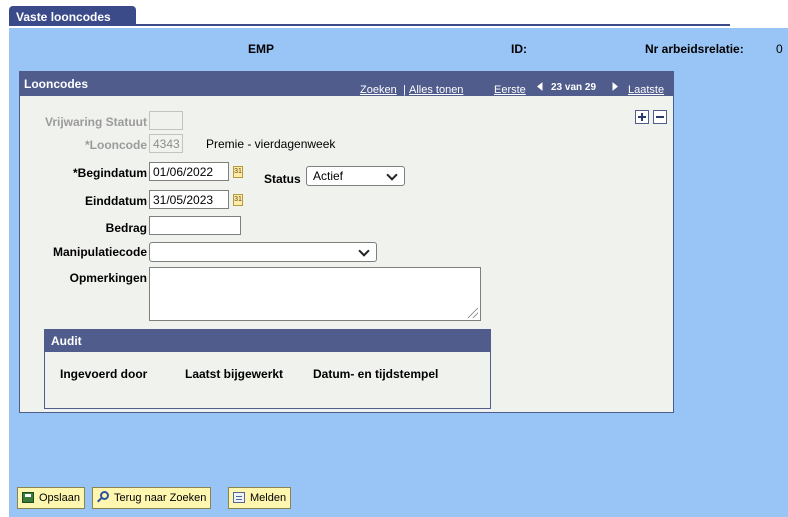 The image size is (788, 517). What do you see at coordinates (28, 497) in the screenshot?
I see `save-icon` at bounding box center [28, 497].